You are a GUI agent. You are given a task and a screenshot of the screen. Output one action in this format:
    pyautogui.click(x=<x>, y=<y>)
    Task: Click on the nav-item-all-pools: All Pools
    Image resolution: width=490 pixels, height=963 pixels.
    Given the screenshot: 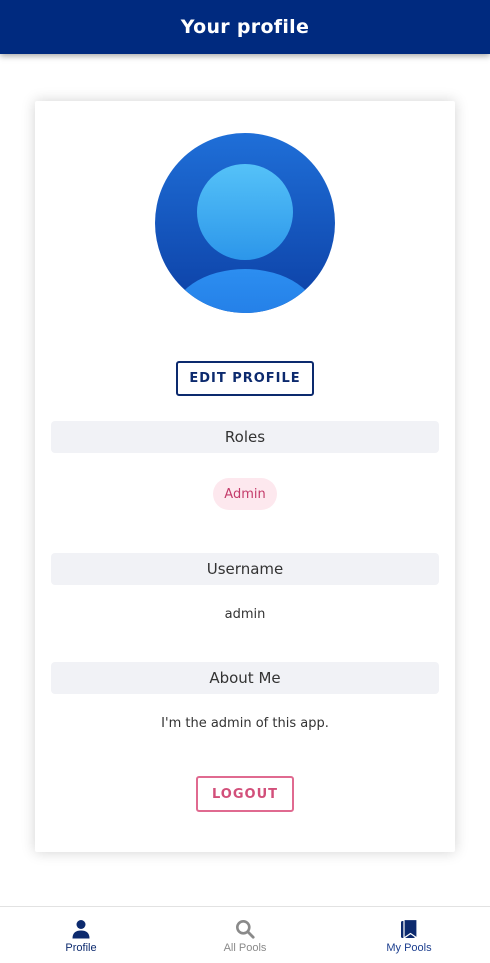 What is the action you would take?
    pyautogui.click(x=245, y=935)
    